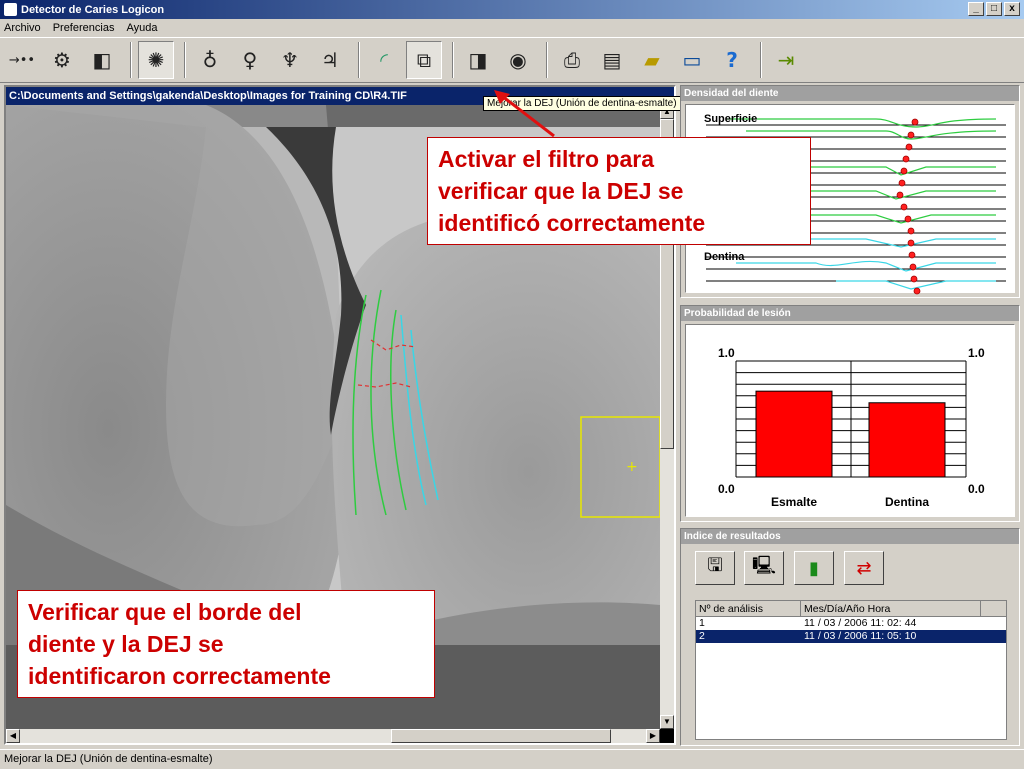 The image size is (1024, 769). What do you see at coordinates (126, 644) in the screenshot?
I see `callout-bottom-line: diente y la DEJ se` at bounding box center [126, 644].